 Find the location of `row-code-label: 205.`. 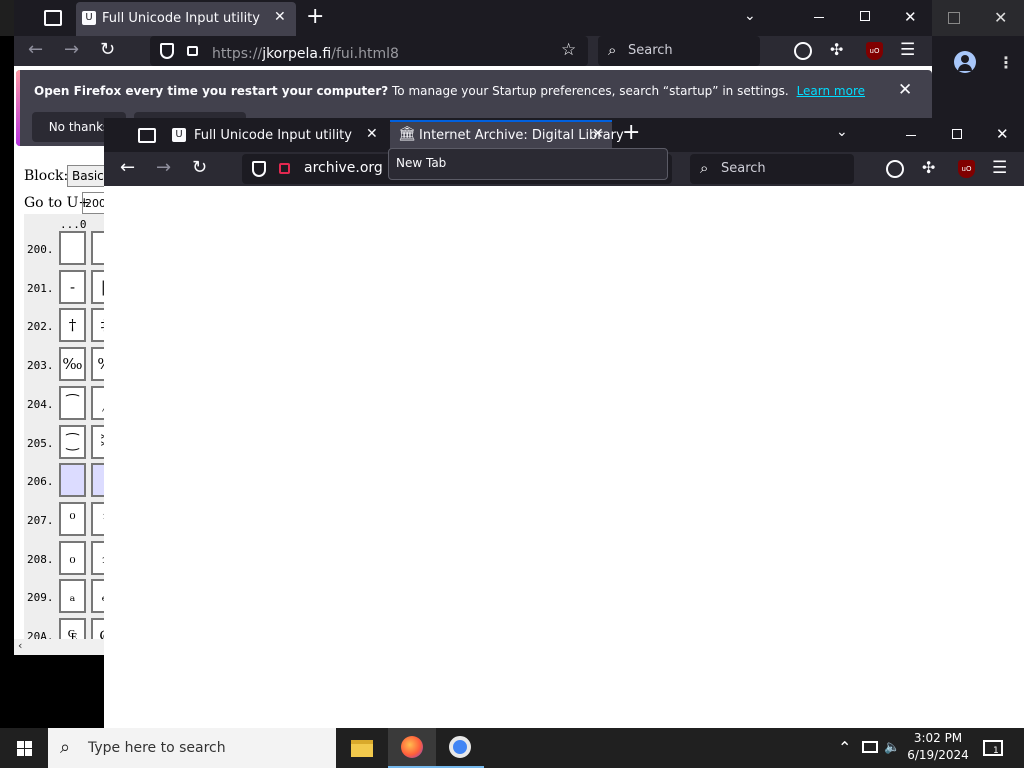

row-code-label: 205. is located at coordinates (40, 443).